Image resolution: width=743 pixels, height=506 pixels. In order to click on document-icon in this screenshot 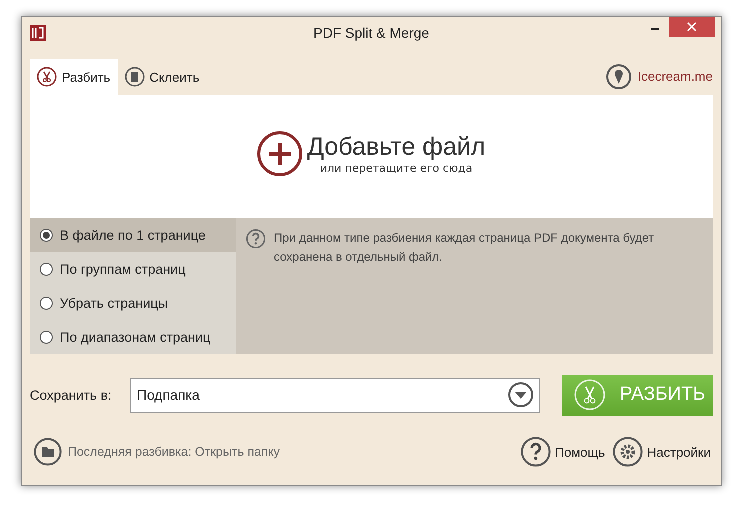, I will do `click(134, 77)`.